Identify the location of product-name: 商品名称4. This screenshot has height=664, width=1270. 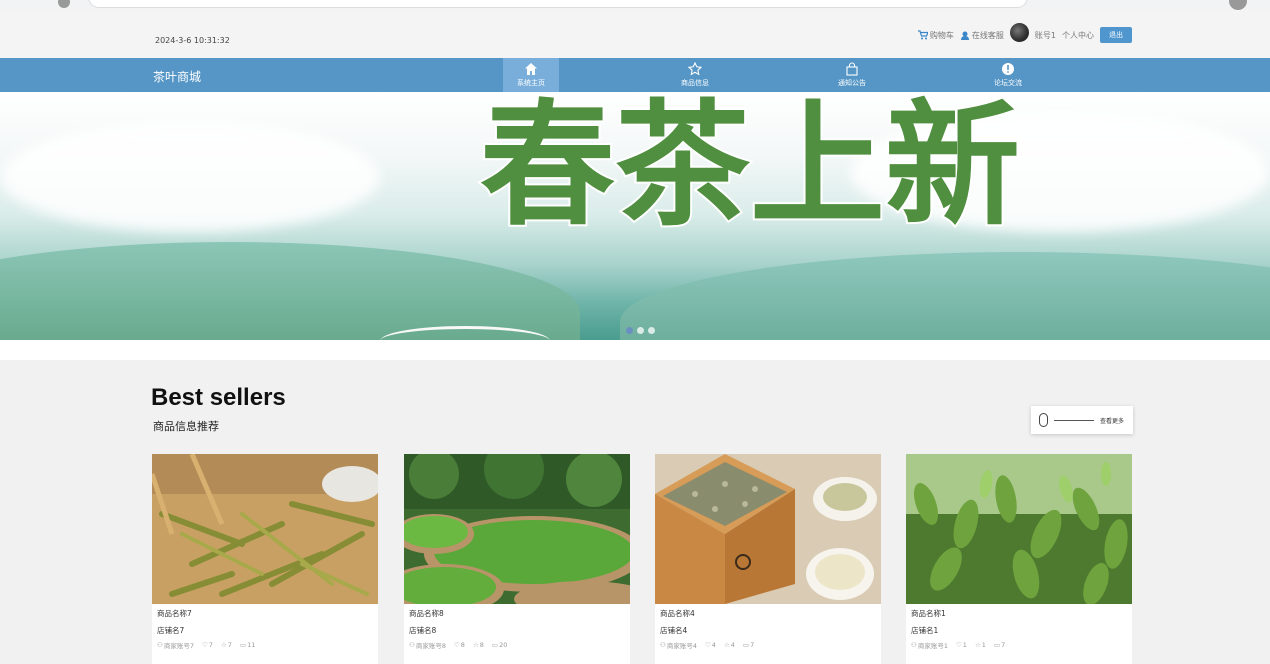
(677, 613).